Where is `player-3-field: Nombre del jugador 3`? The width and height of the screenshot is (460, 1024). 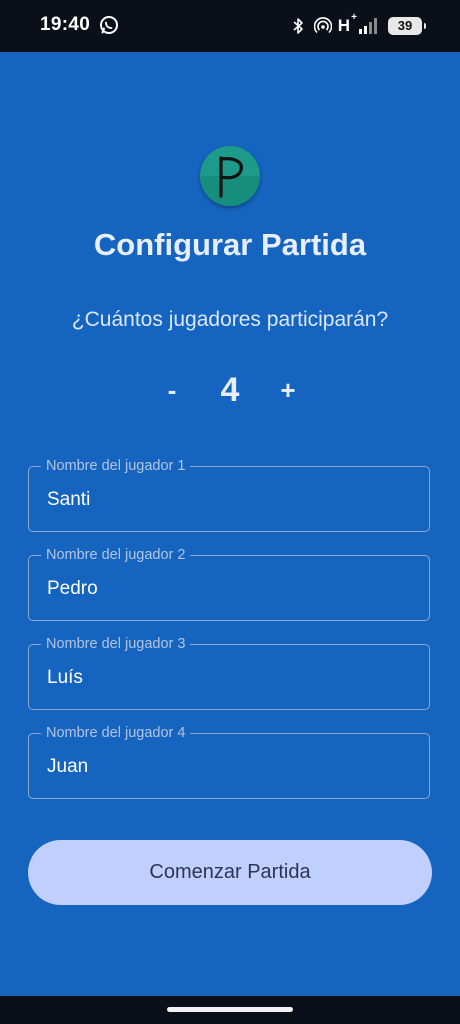
player-3-field: Nombre del jugador 3 is located at coordinates (229, 672).